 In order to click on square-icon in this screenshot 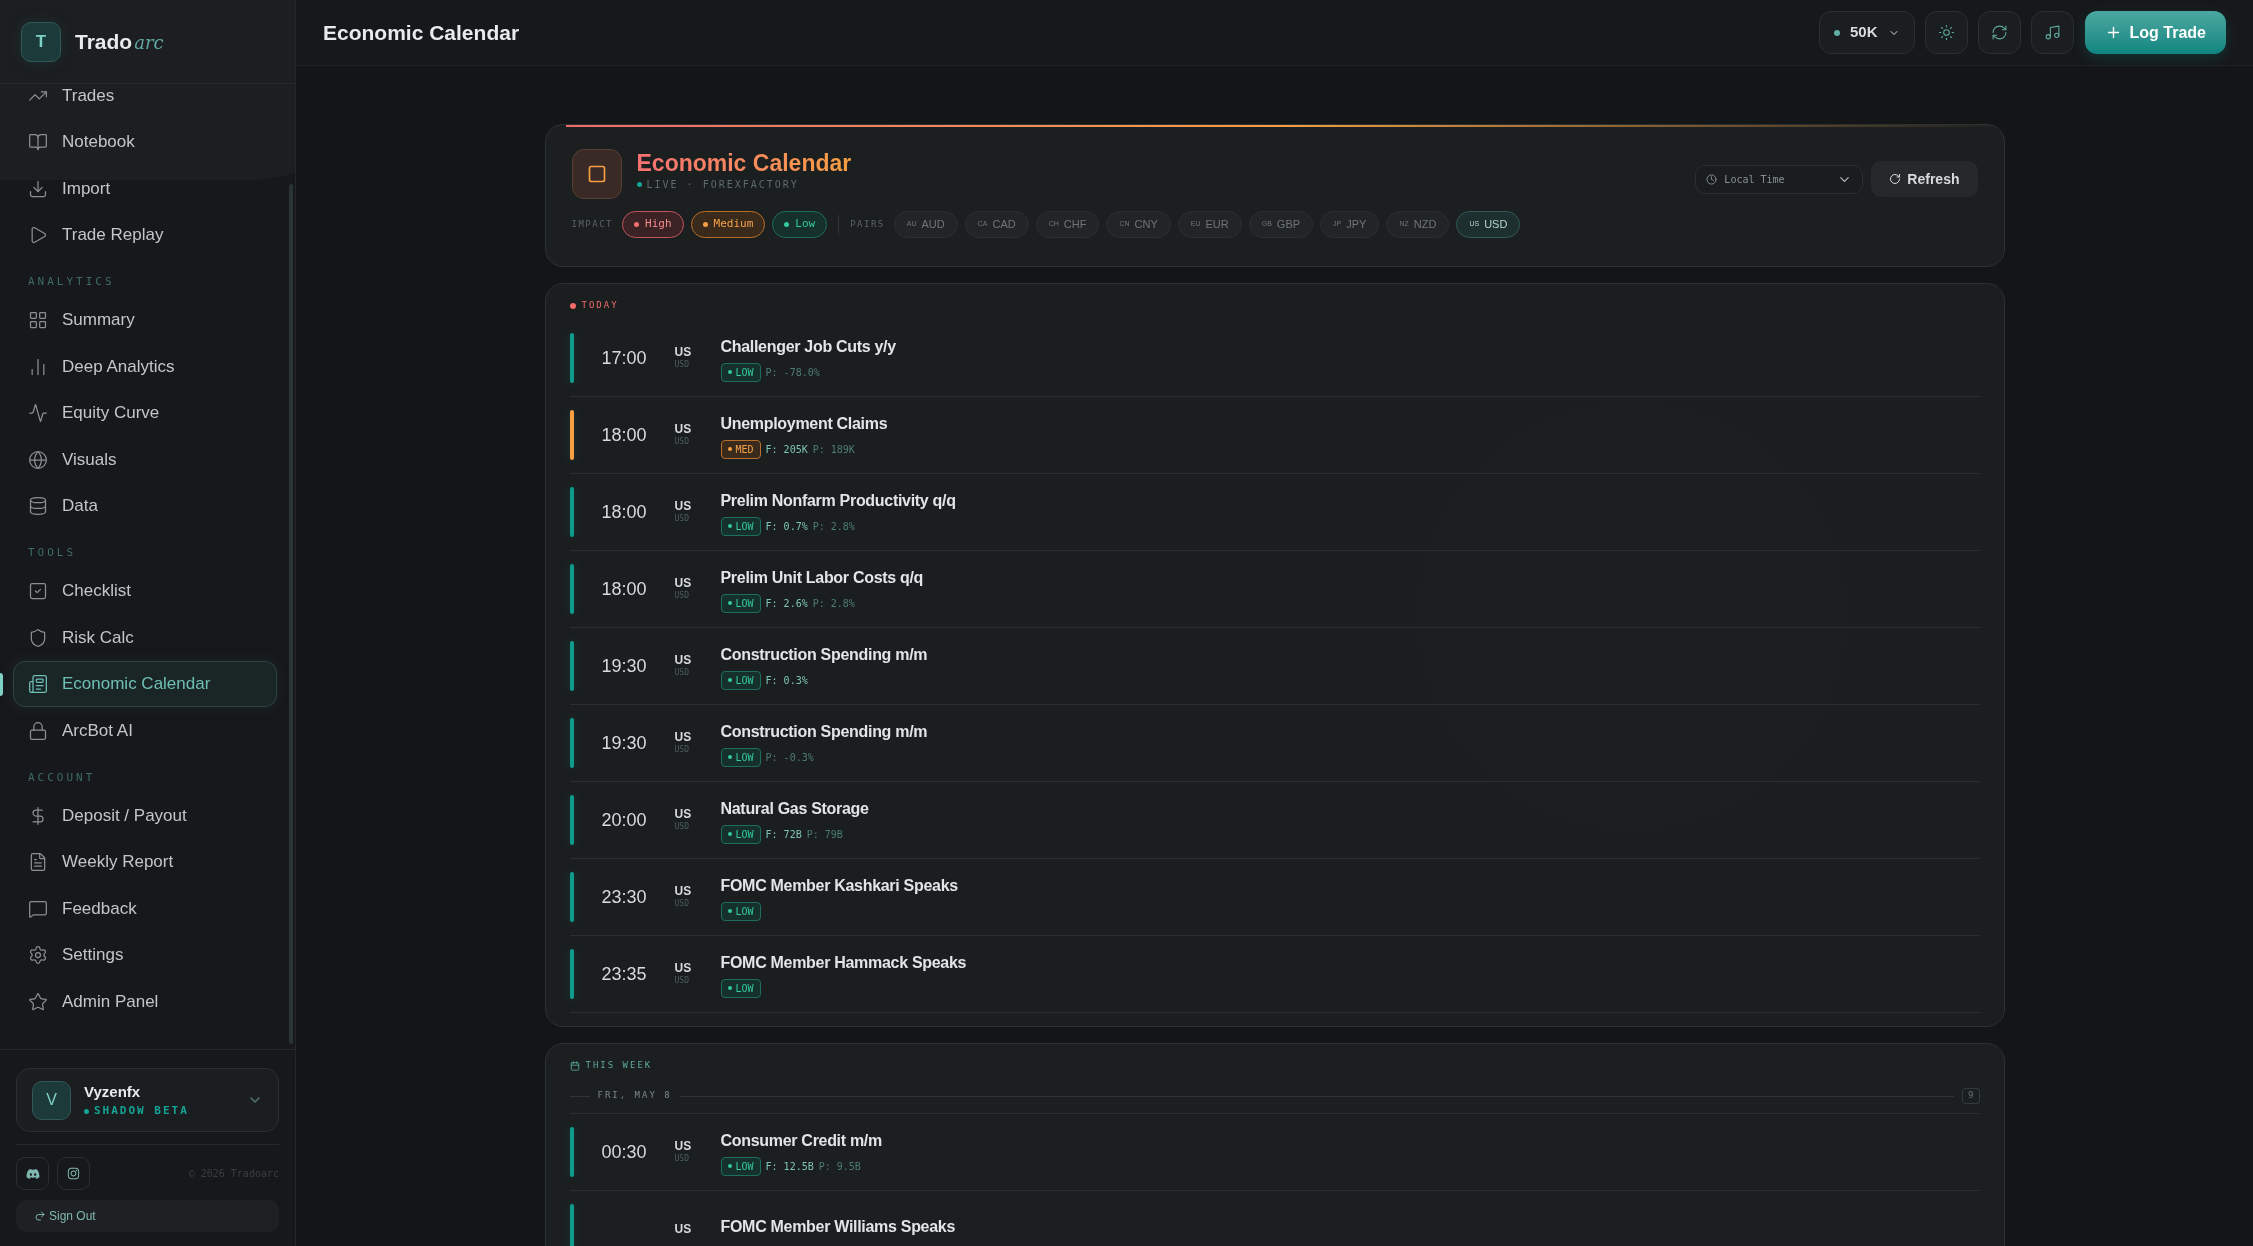, I will do `click(596, 174)`.